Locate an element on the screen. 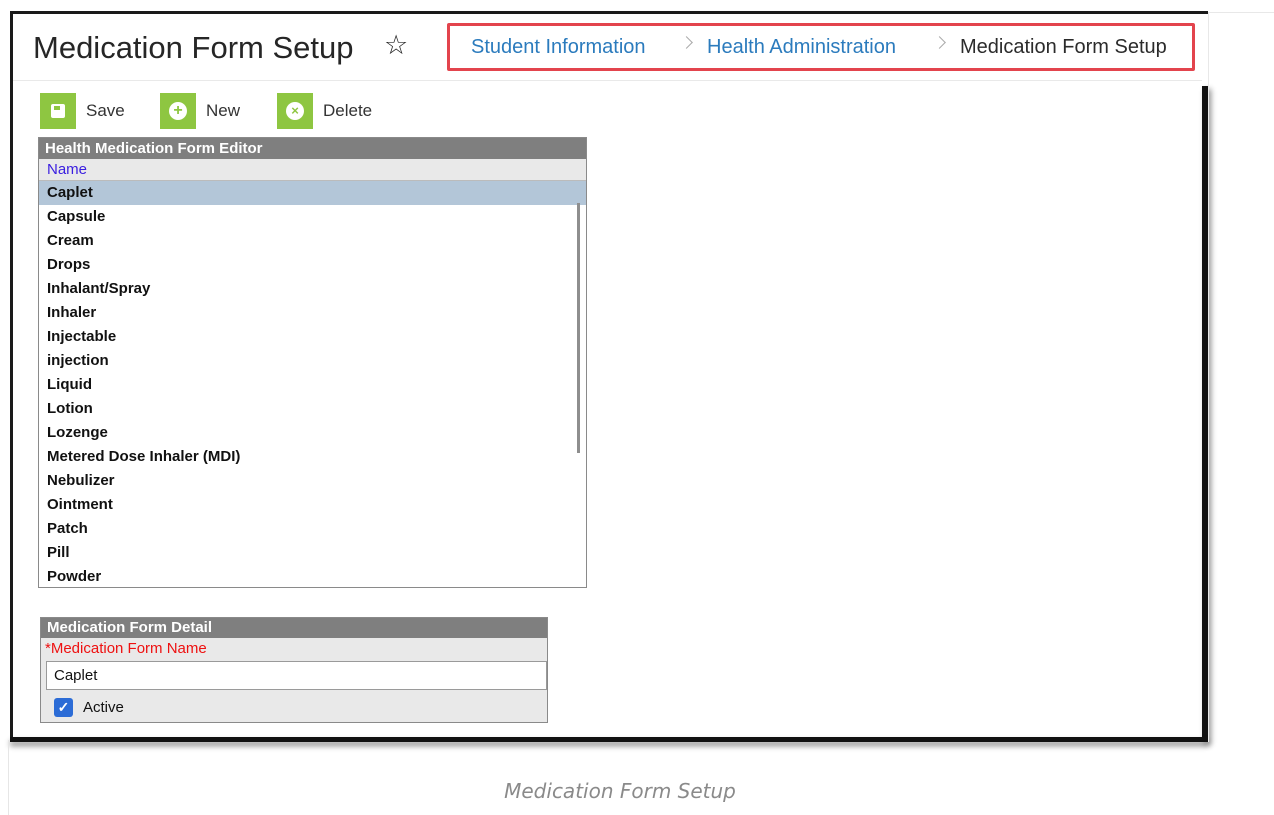 The image size is (1274, 815). delete-label: Delete is located at coordinates (348, 110).